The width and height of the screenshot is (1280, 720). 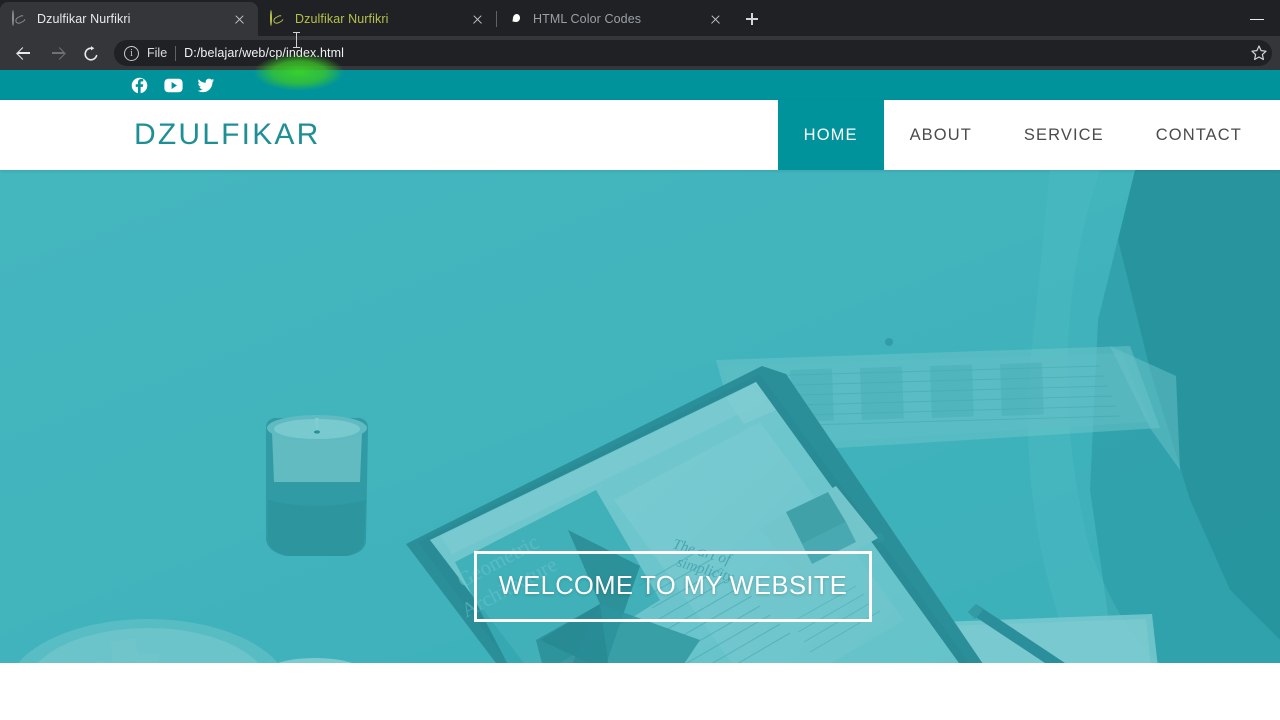 What do you see at coordinates (91, 53) in the screenshot?
I see `reload-icon` at bounding box center [91, 53].